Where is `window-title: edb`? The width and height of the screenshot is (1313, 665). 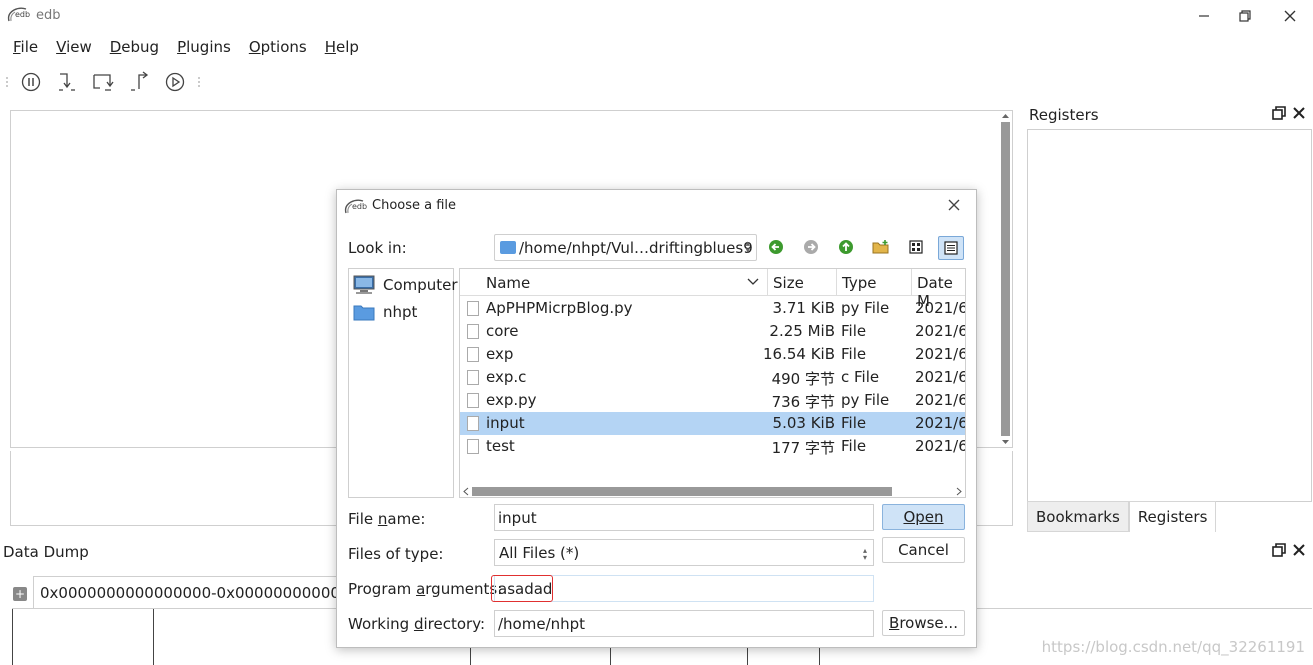
window-title: edb is located at coordinates (48, 15).